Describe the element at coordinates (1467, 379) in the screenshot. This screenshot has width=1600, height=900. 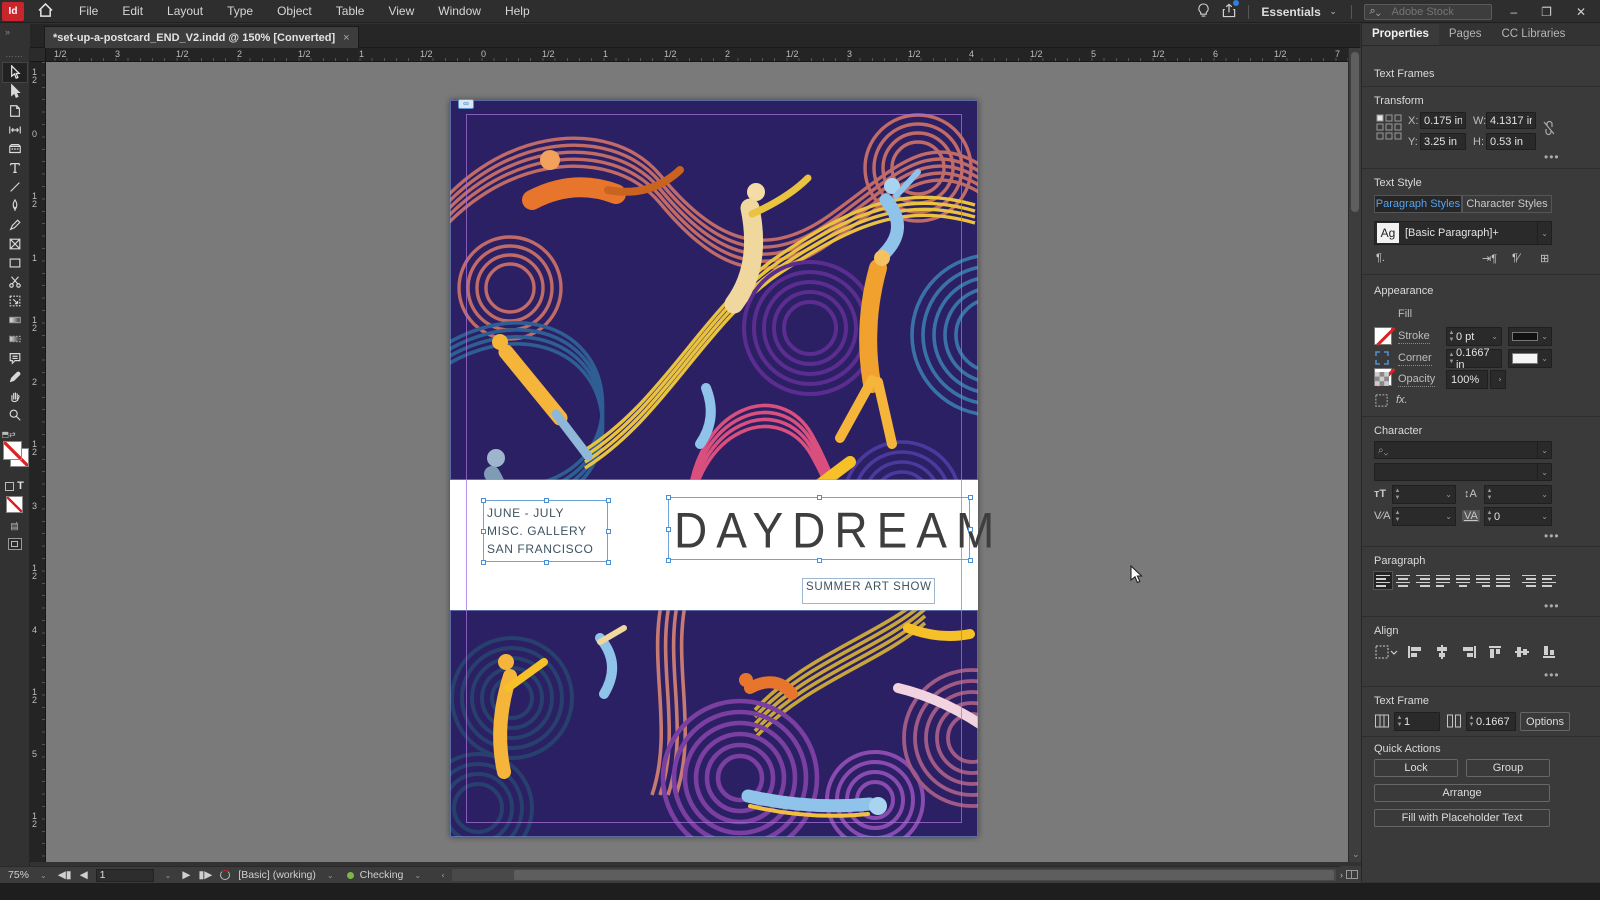
I see `opacity-control: 100%` at that location.